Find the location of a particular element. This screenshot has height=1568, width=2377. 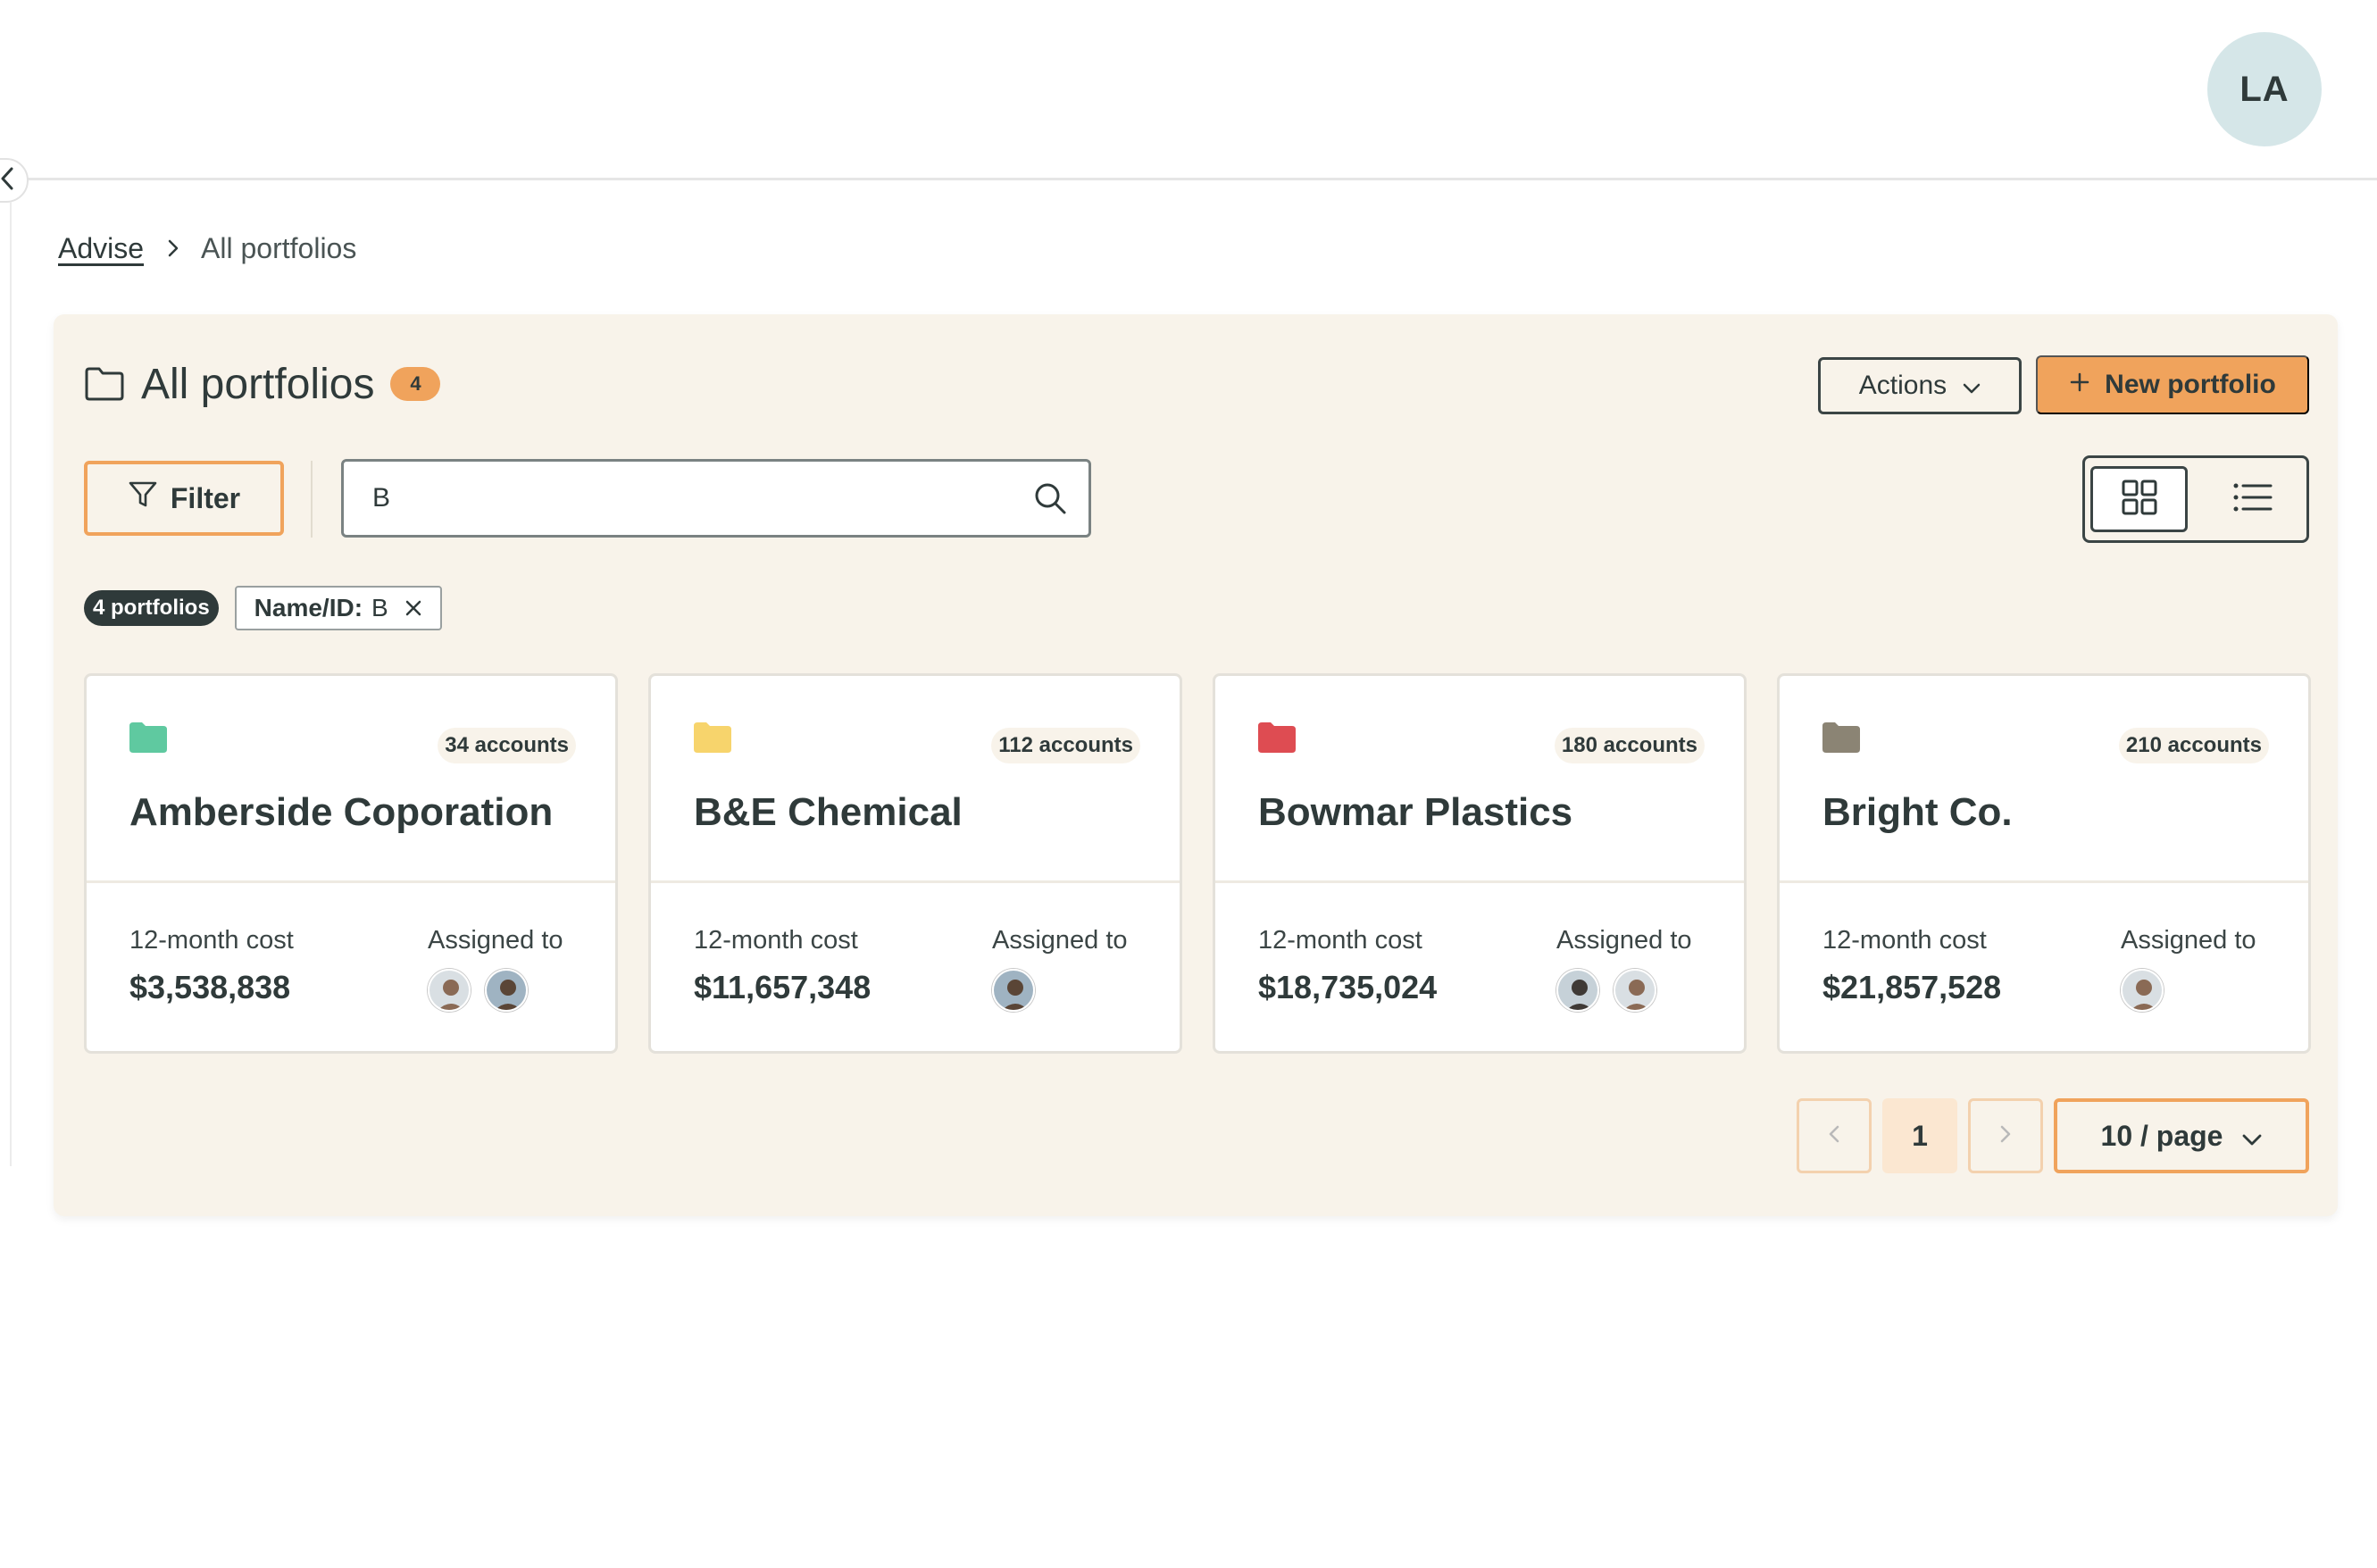

cost-value: $11,657,348 is located at coordinates (783, 987).